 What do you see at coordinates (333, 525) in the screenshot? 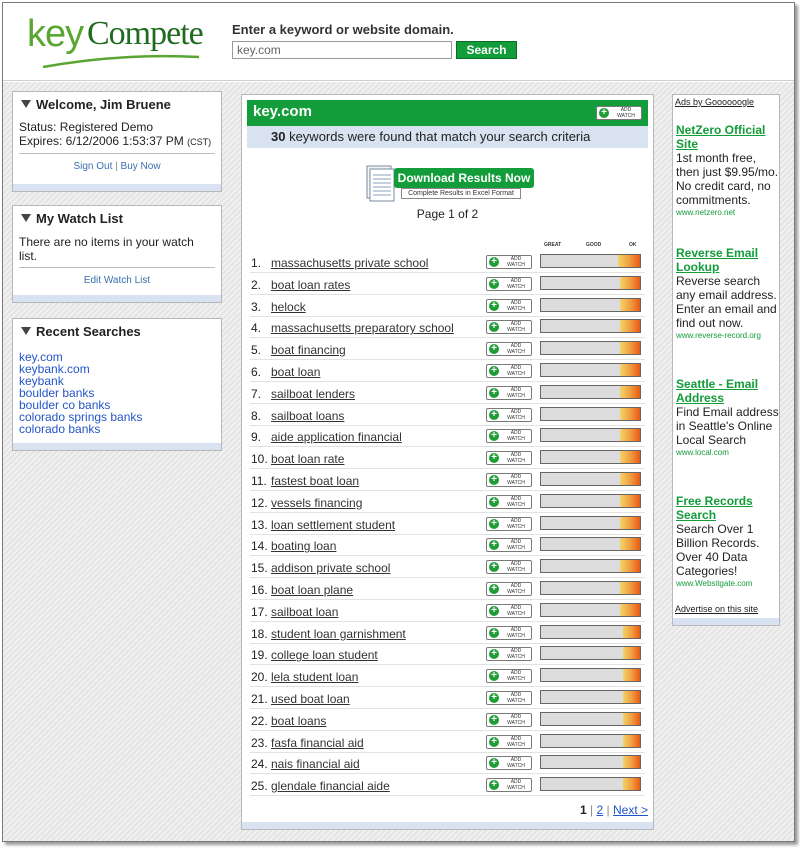
I see `keyword-link: loan settlement student` at bounding box center [333, 525].